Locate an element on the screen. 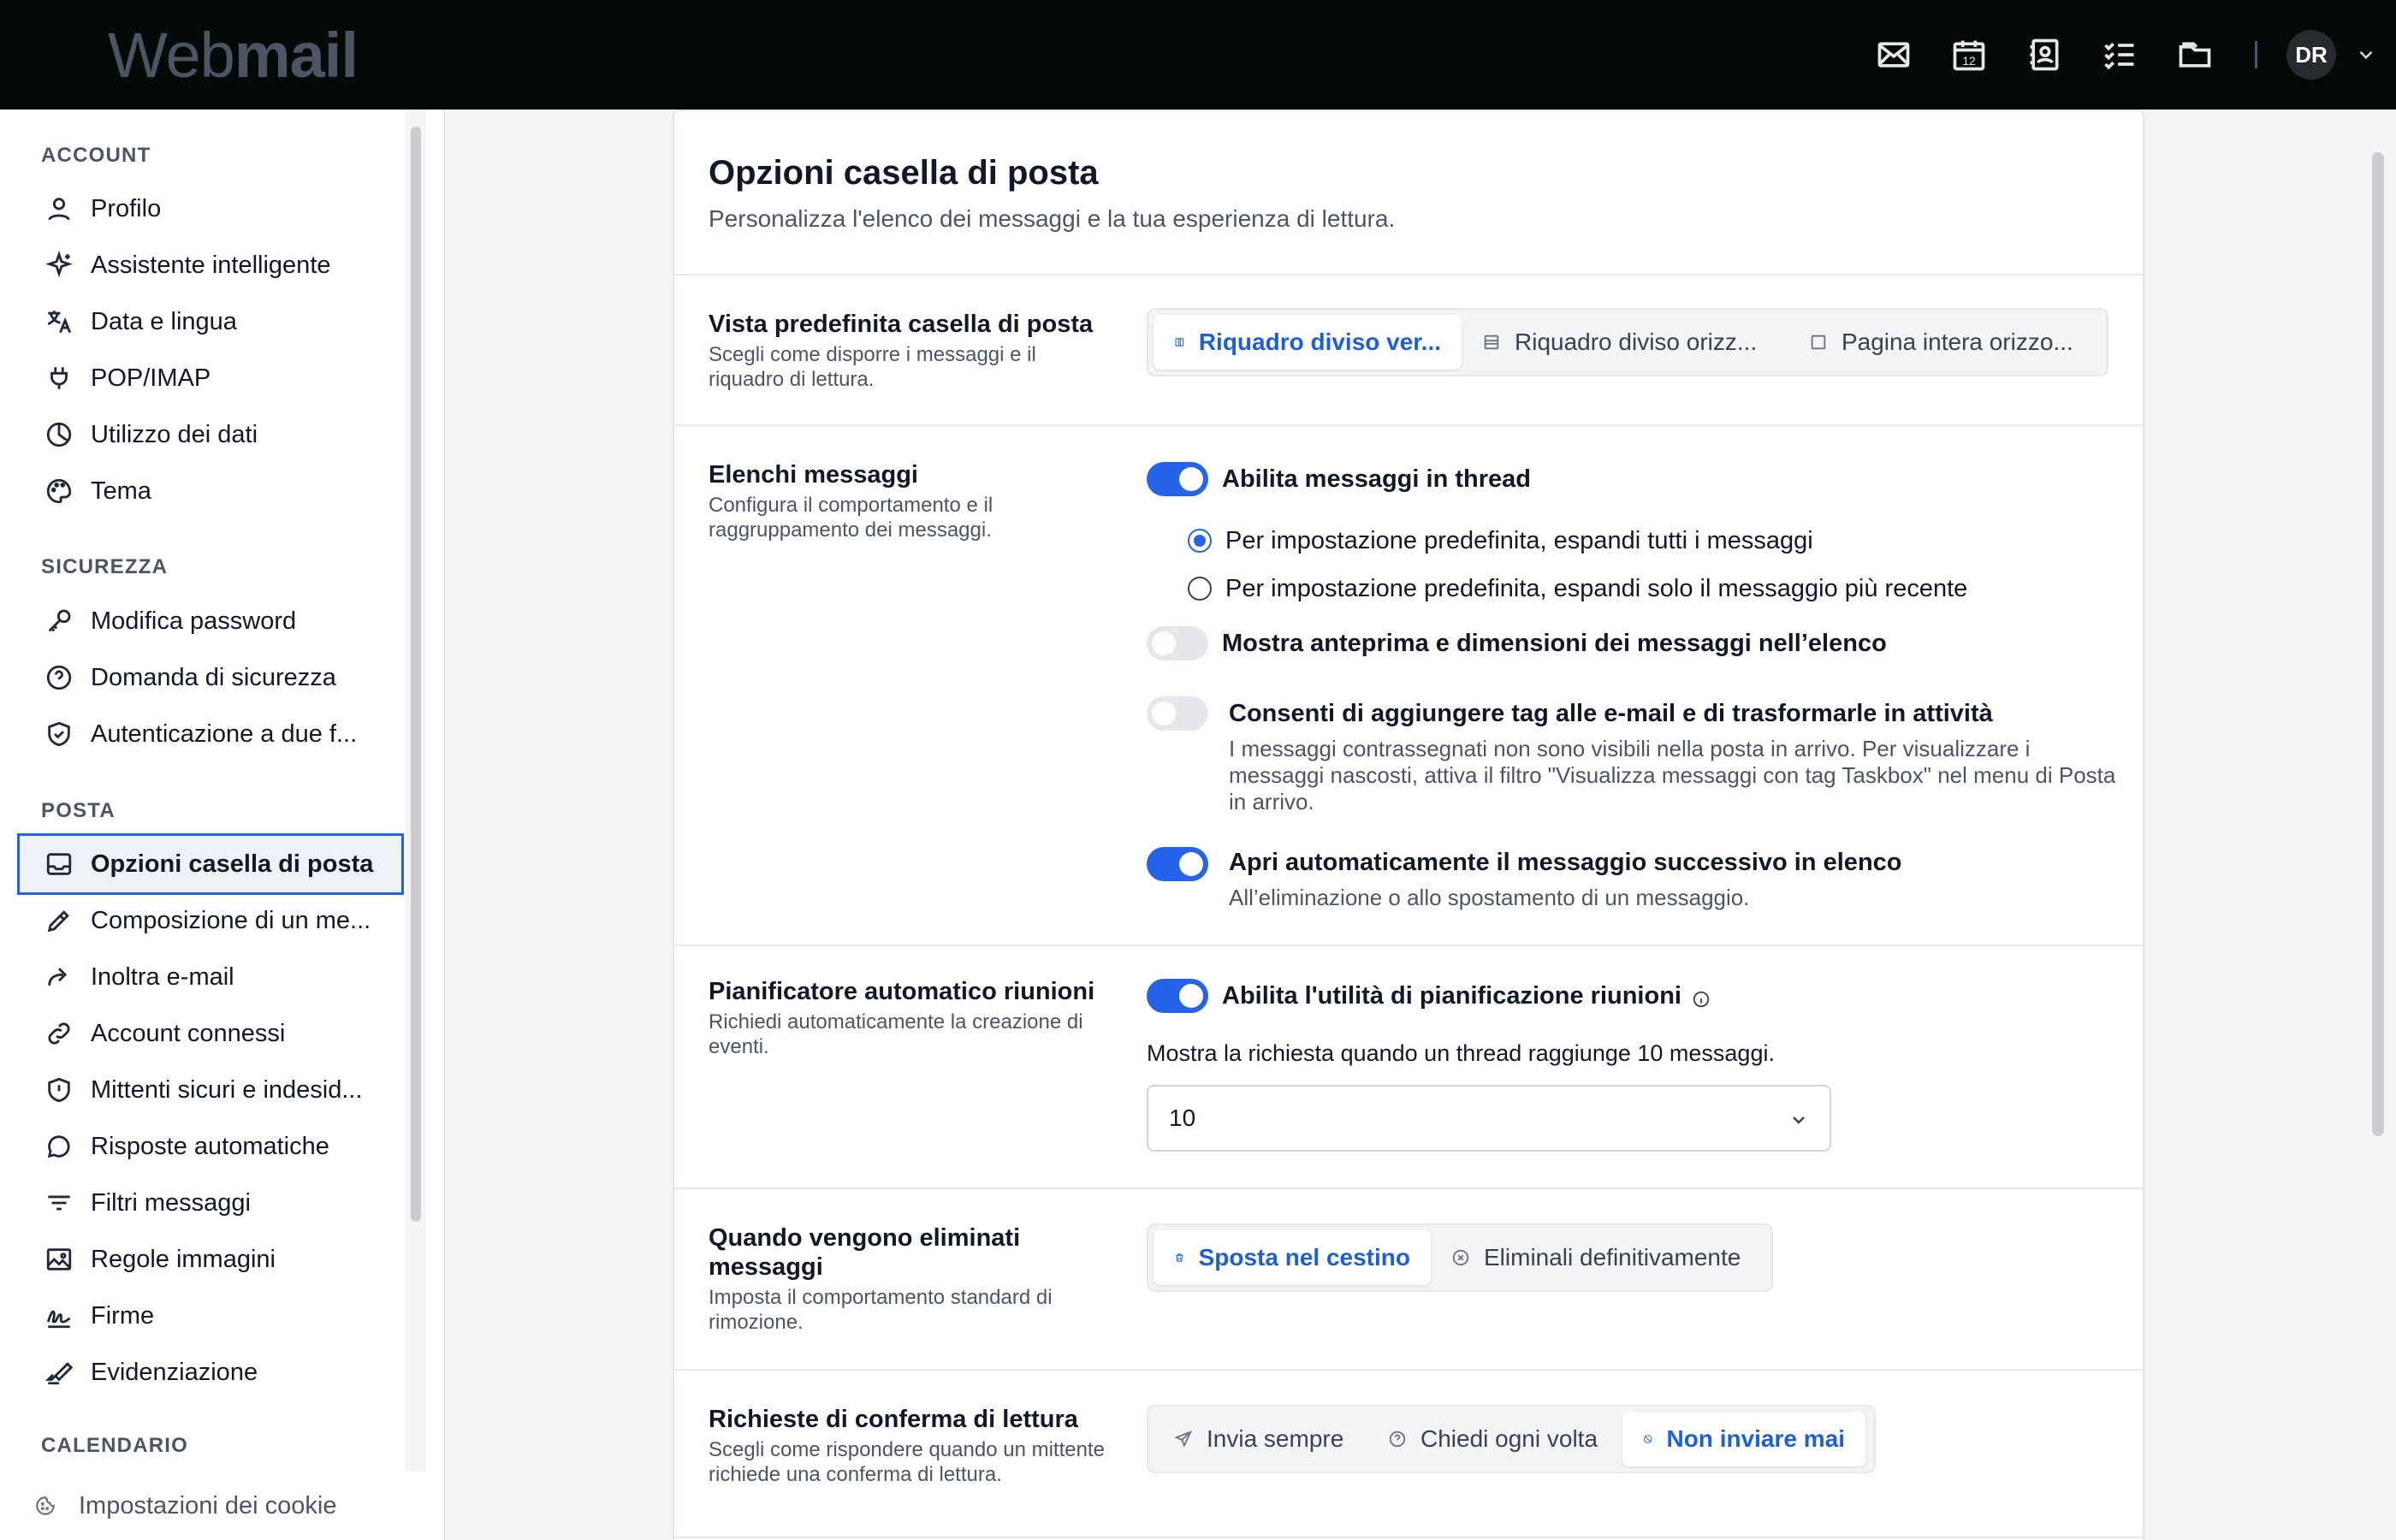 The image size is (2396, 1540). page-title: Opzioni casella di posta is located at coordinates (904, 173).